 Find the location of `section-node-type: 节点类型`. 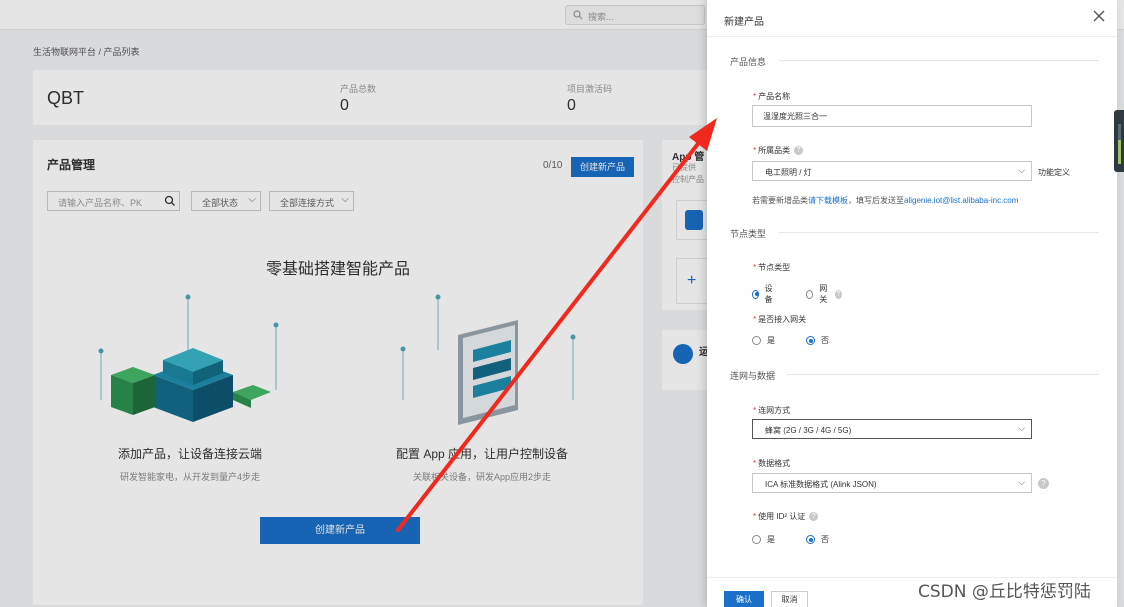

section-node-type: 节点类型 is located at coordinates (748, 234).